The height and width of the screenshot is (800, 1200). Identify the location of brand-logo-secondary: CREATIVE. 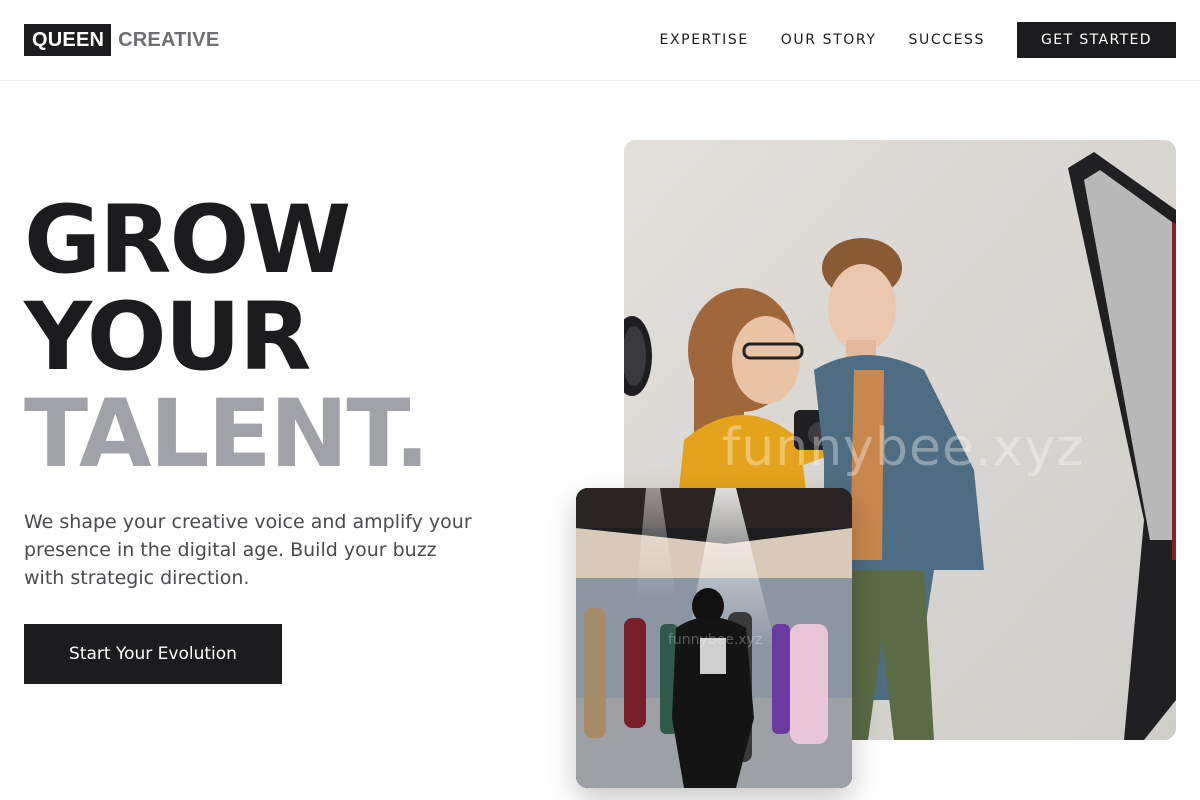
(169, 39).